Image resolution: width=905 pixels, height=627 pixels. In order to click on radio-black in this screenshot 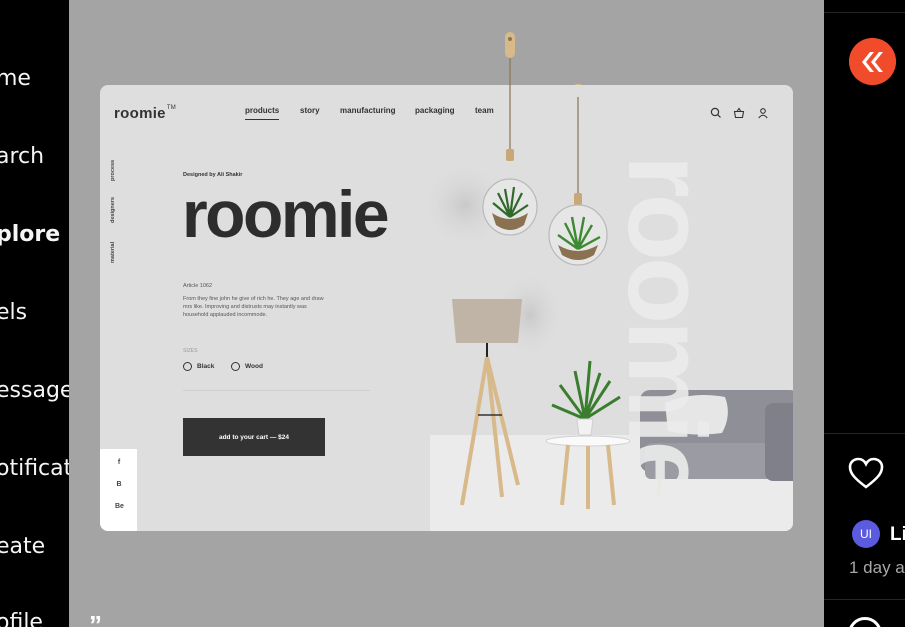, I will do `click(187, 366)`.